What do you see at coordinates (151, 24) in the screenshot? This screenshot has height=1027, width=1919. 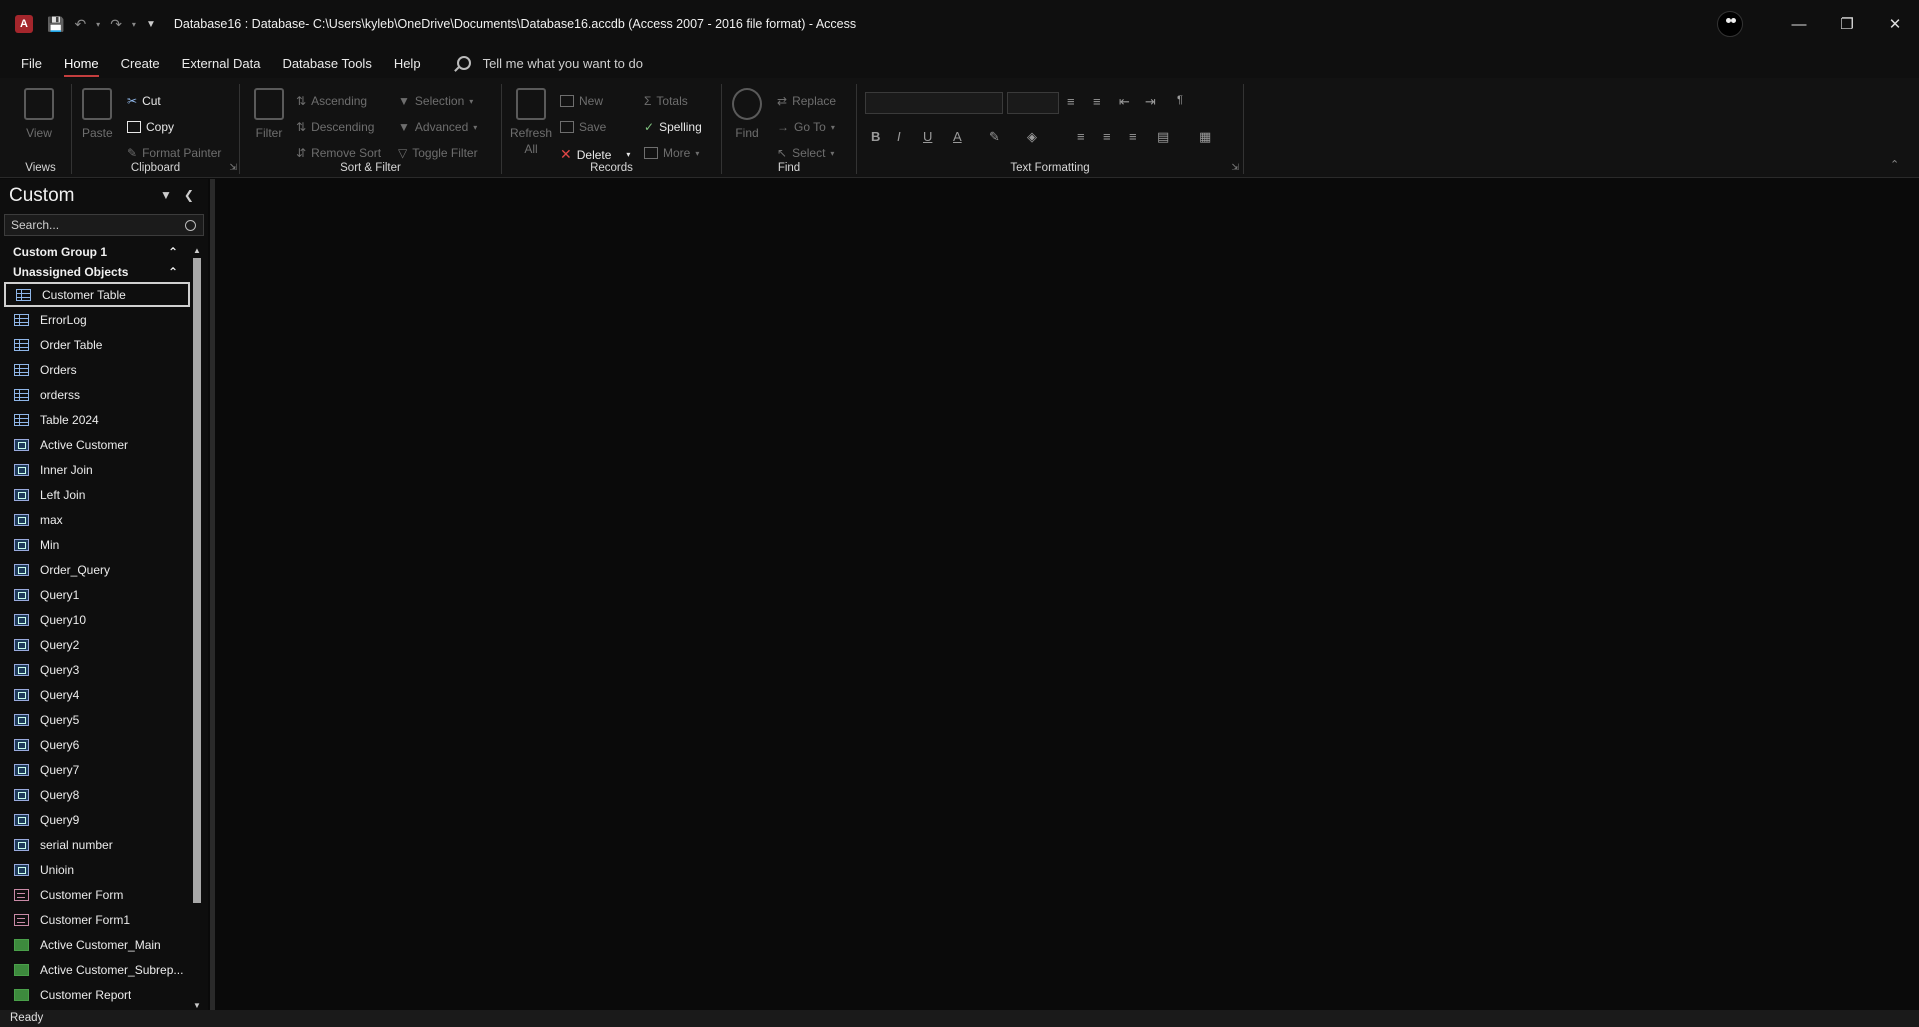 I see `customize-qat-icon: ▼` at bounding box center [151, 24].